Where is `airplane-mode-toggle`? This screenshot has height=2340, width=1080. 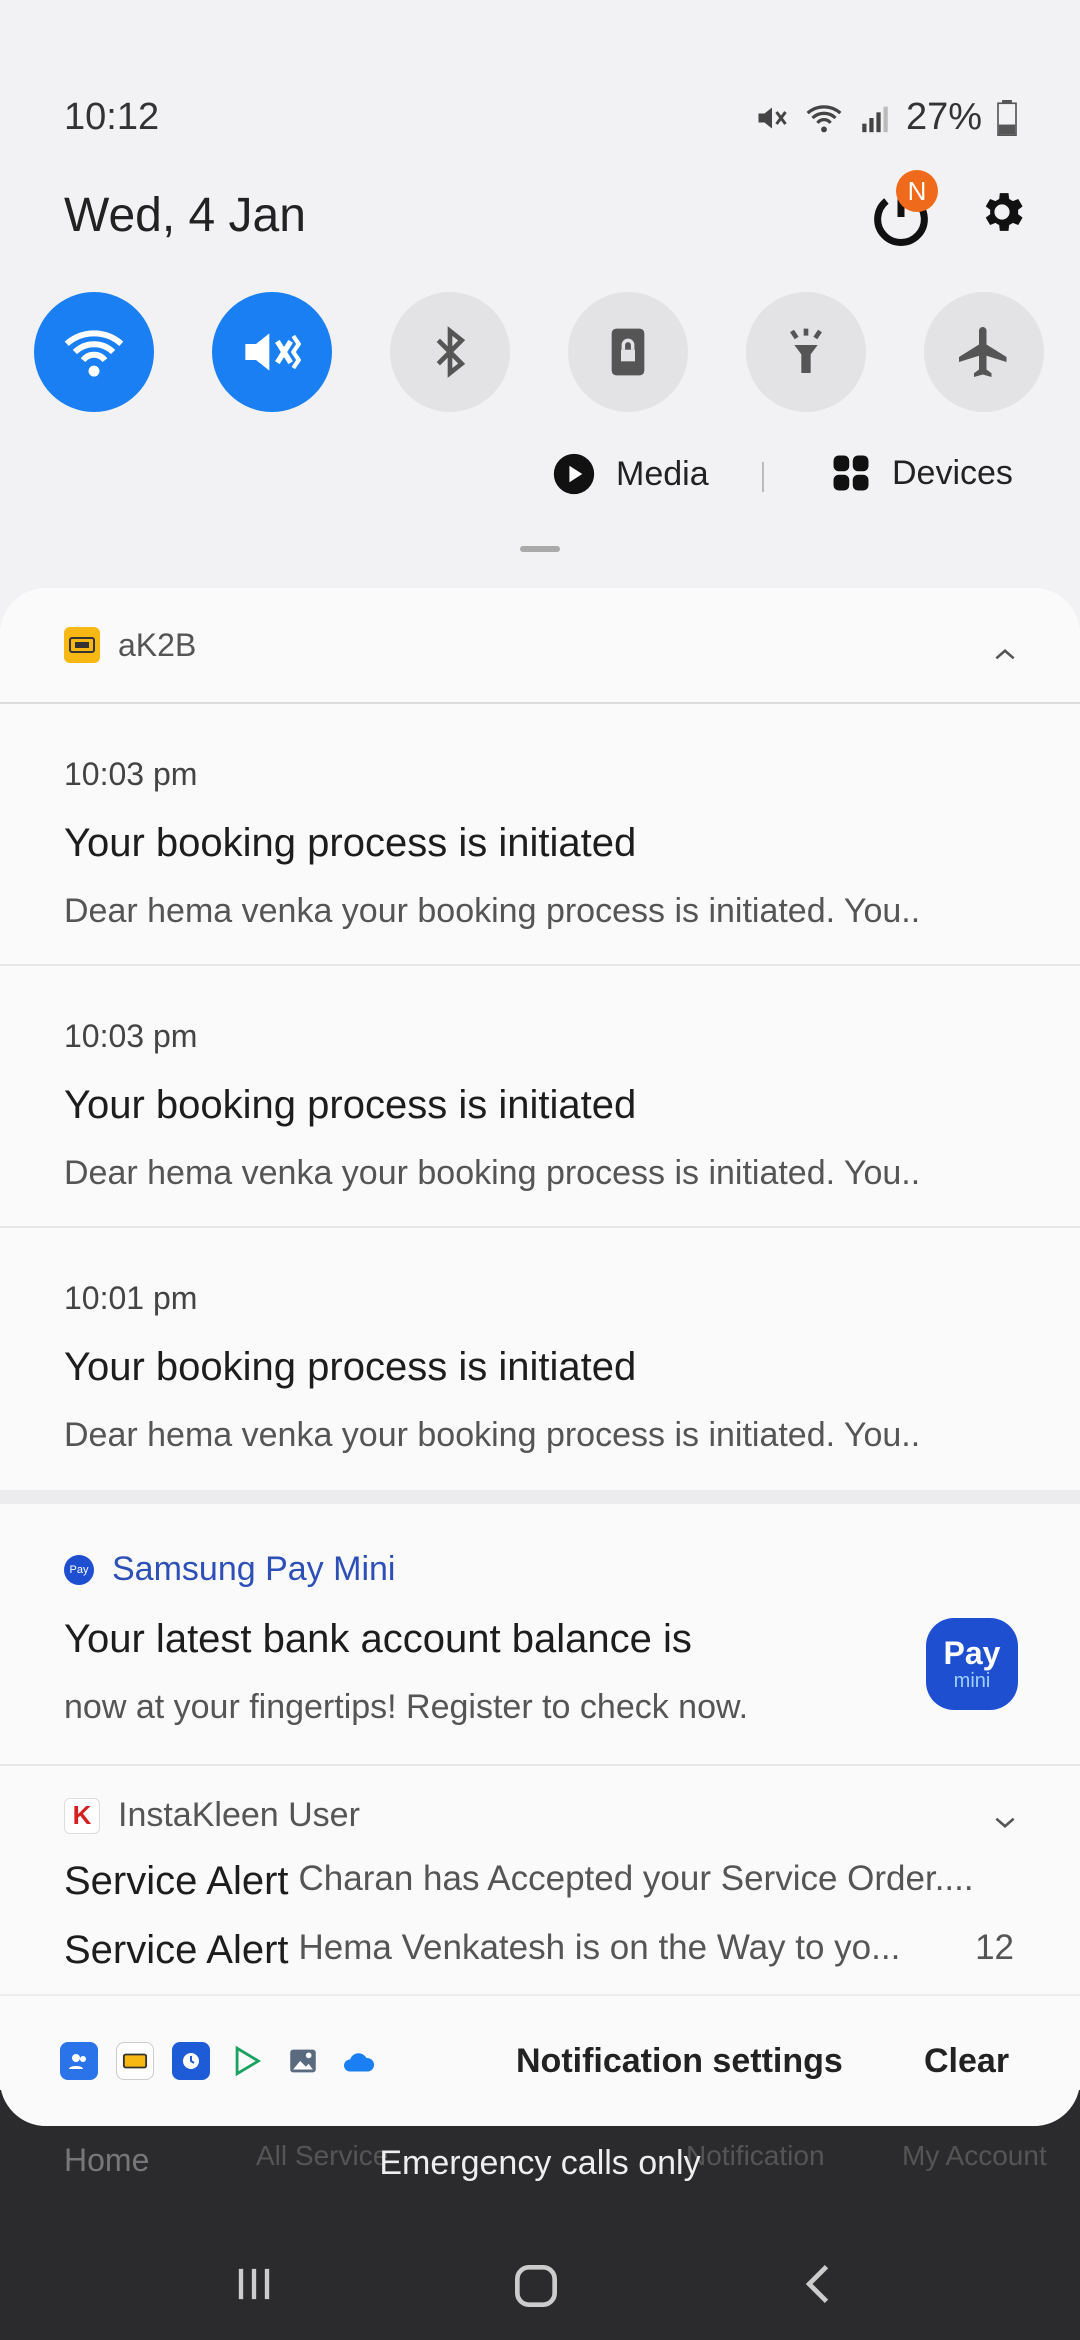 airplane-mode-toggle is located at coordinates (984, 352).